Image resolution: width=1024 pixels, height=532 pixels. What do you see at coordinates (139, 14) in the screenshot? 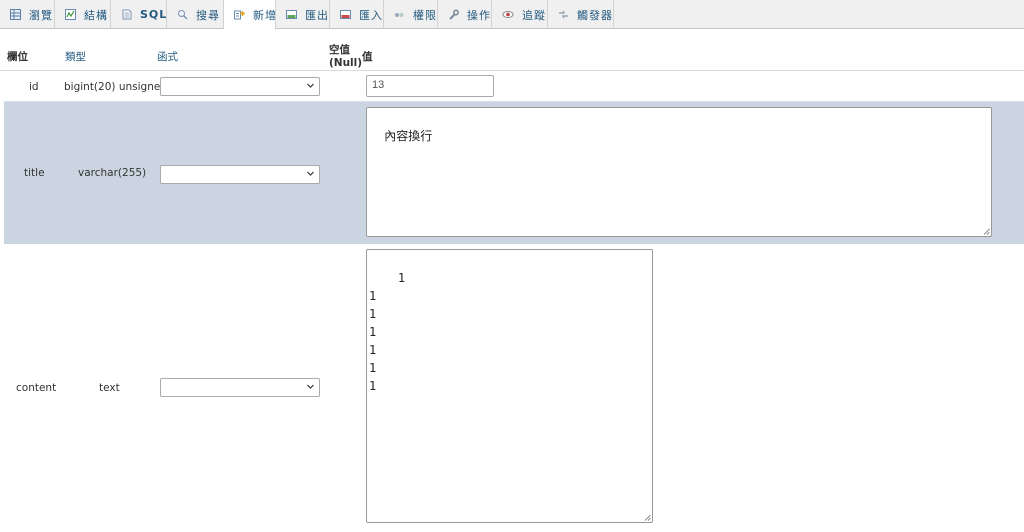
I see `tab-sql: SQL` at bounding box center [139, 14].